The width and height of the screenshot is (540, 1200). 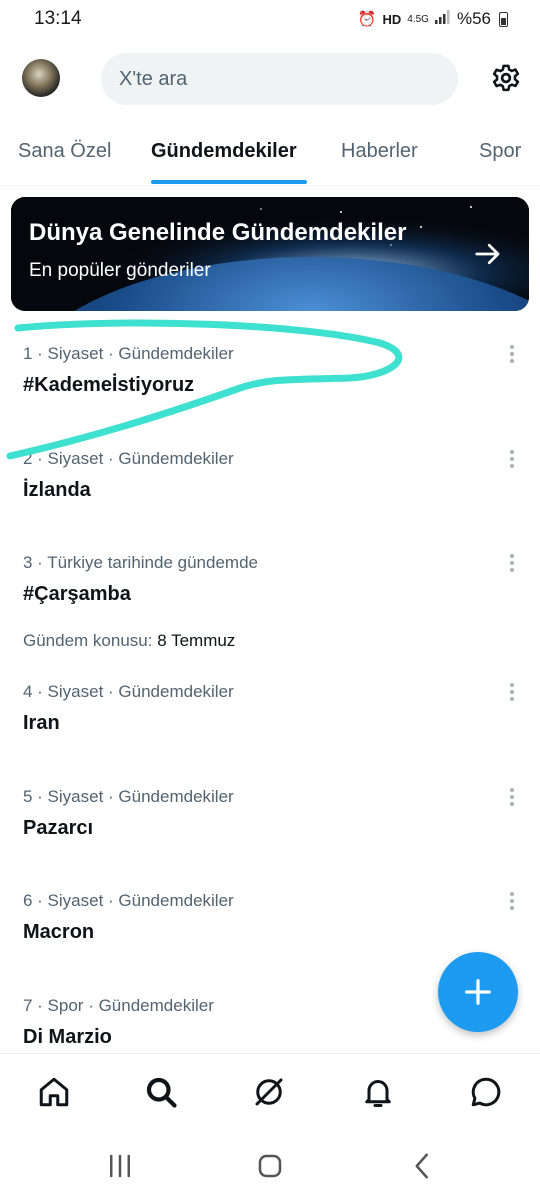 I want to click on messages-icon, so click(x=486, y=1092).